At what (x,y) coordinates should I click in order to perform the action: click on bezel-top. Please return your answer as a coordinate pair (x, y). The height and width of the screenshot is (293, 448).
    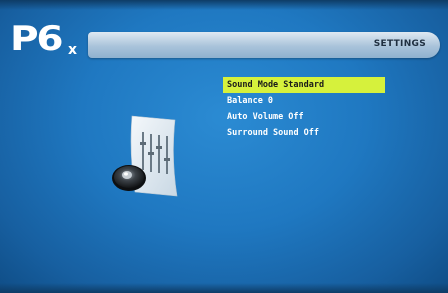
    Looking at the image, I should click on (224, 5).